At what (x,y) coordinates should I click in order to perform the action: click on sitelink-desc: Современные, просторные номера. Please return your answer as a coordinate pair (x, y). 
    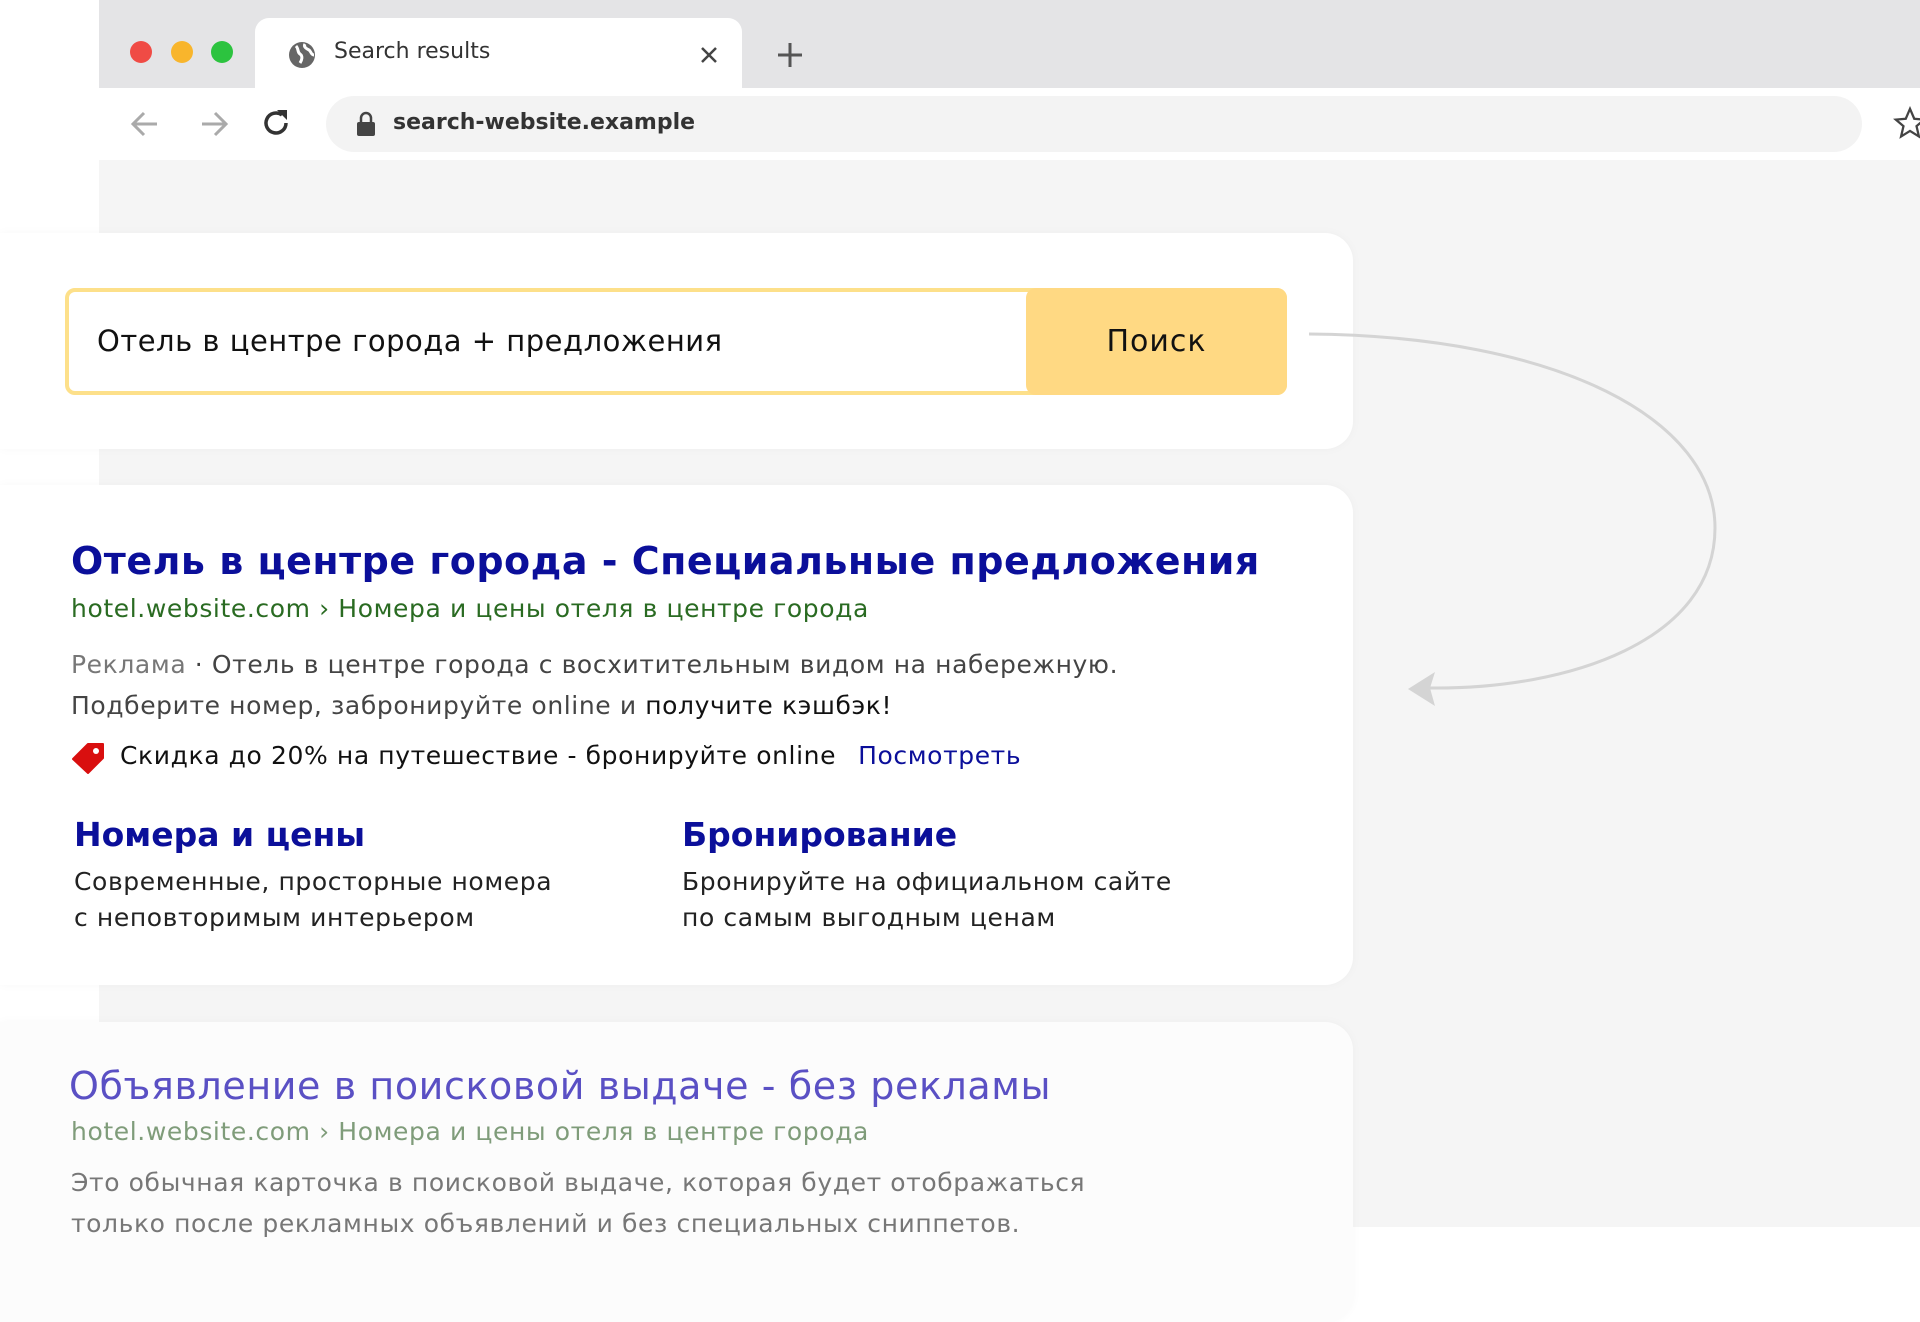
    Looking at the image, I should click on (313, 881).